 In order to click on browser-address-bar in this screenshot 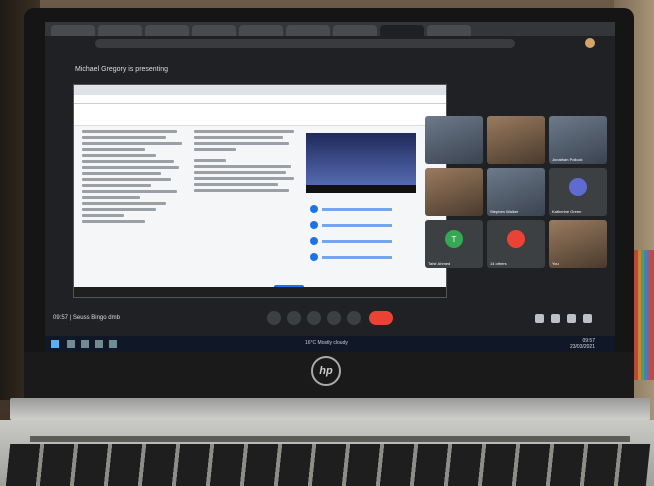, I will do `click(330, 43)`.